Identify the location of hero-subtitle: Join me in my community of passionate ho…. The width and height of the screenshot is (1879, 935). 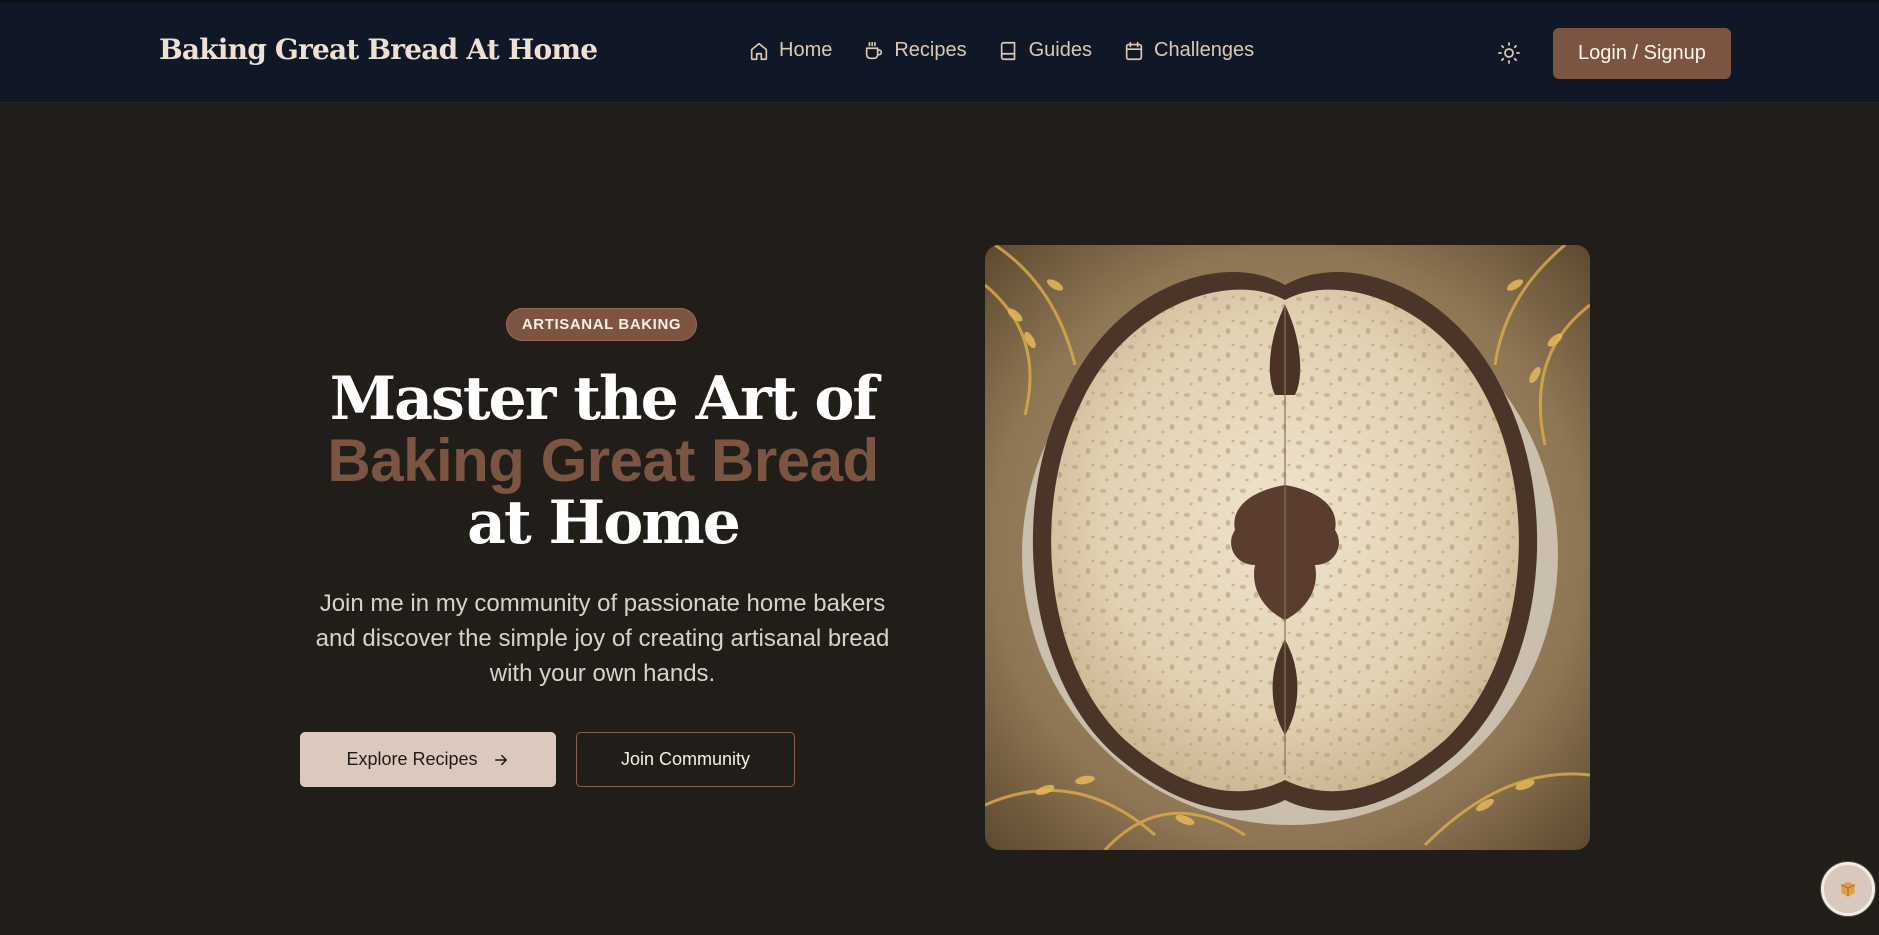
(602, 638).